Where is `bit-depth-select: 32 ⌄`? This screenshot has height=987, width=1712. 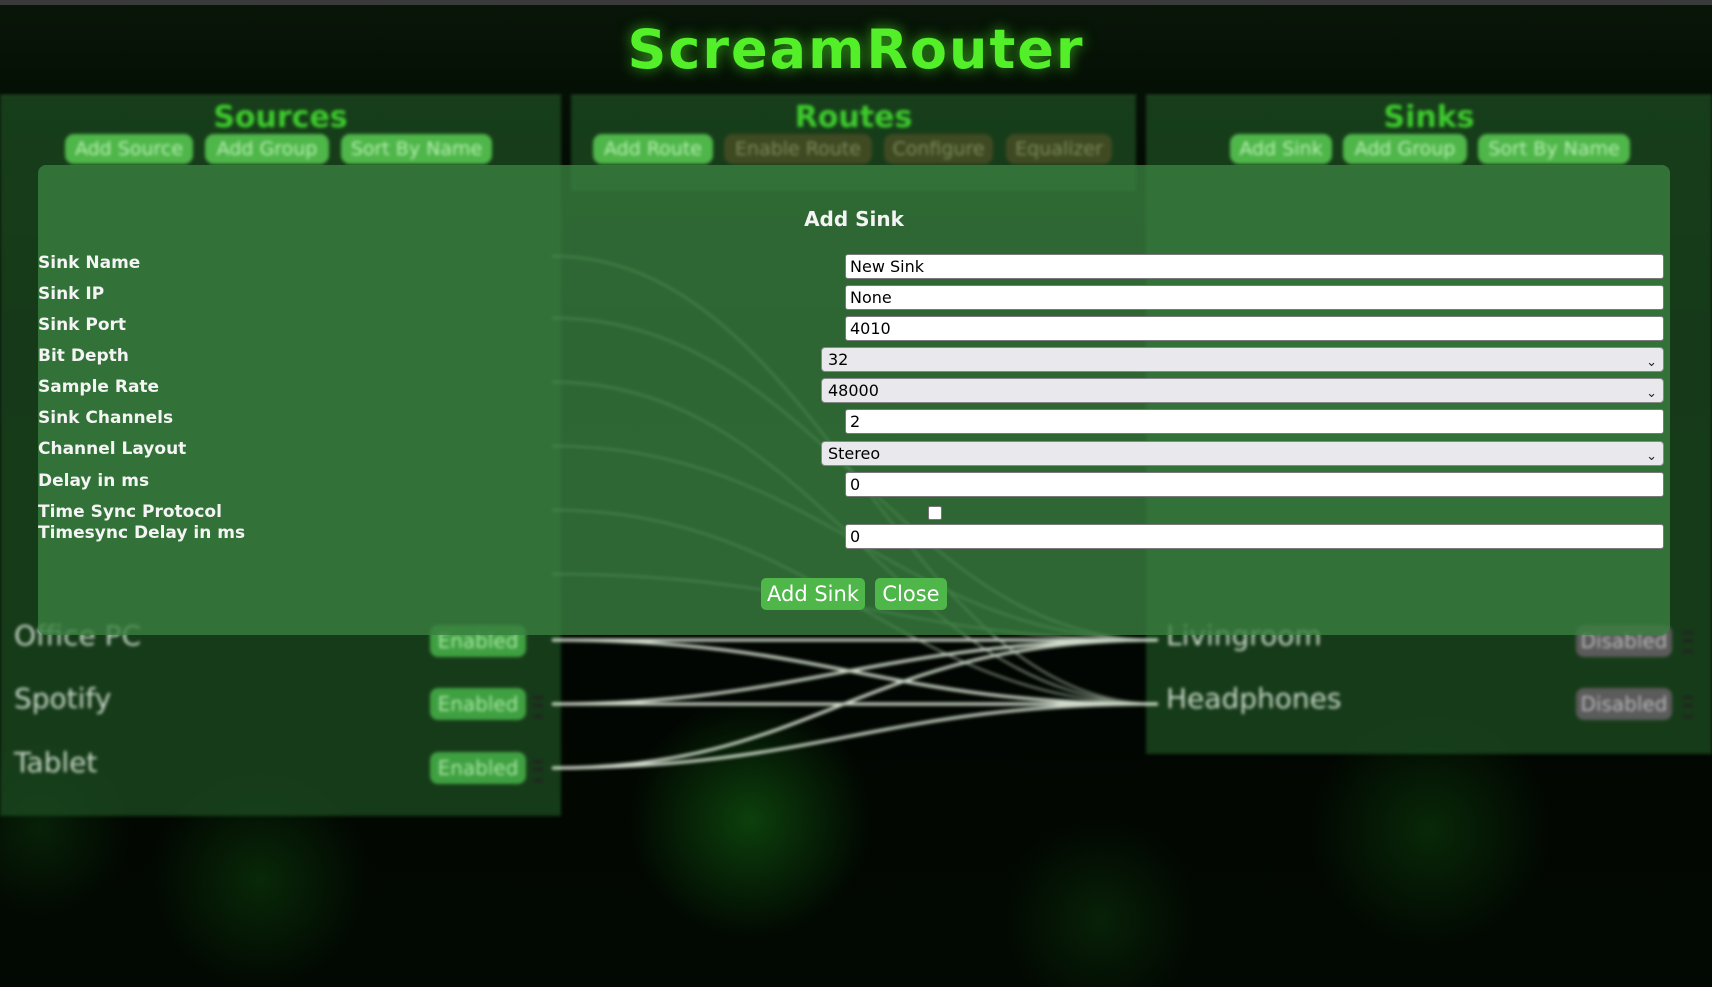
bit-depth-select: 32 ⌄ is located at coordinates (1242, 359).